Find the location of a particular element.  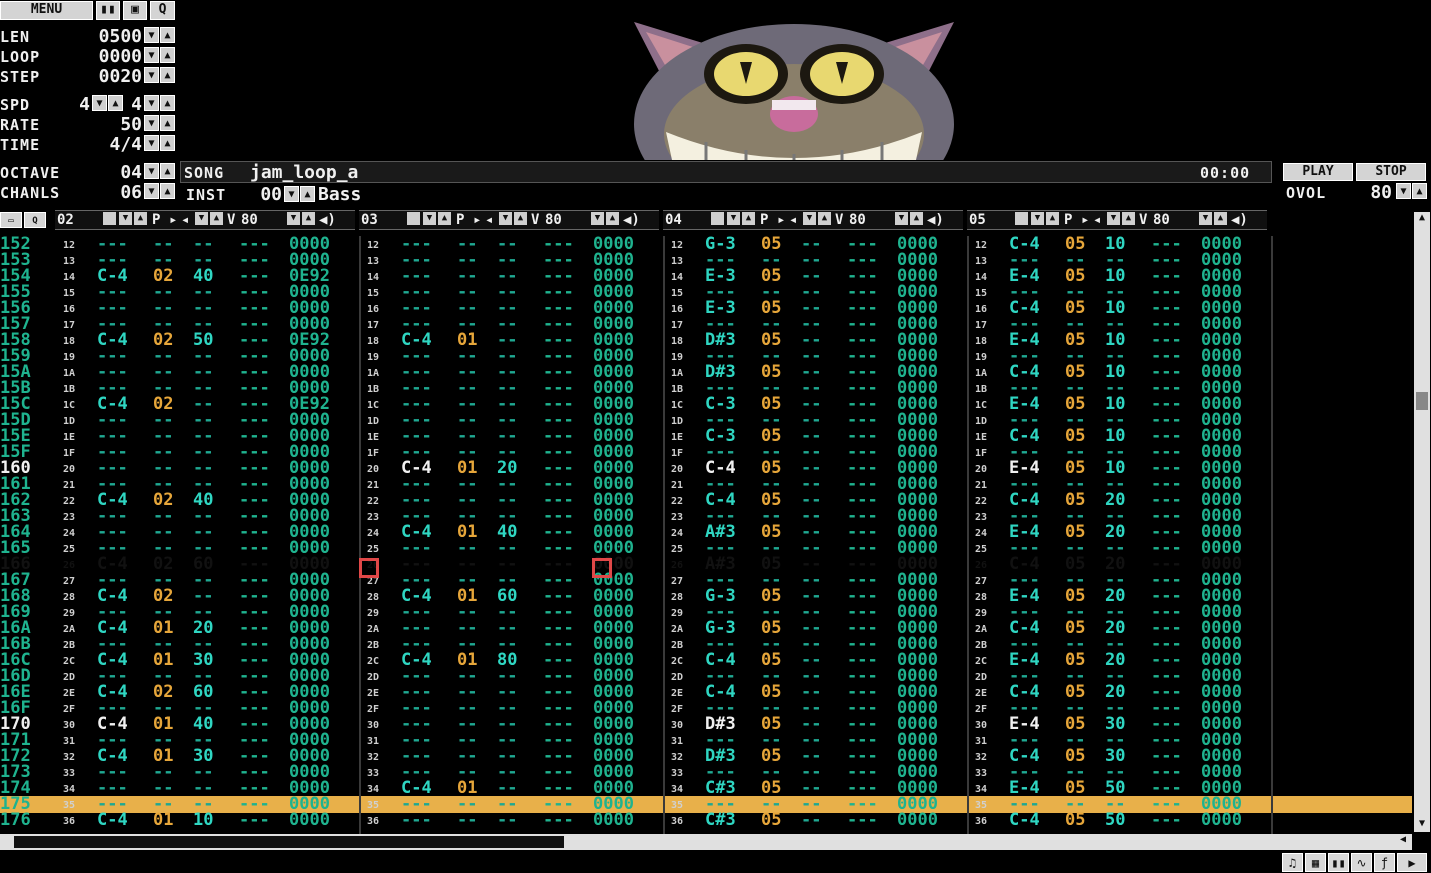

window-icon: ▣ is located at coordinates (135, 10).